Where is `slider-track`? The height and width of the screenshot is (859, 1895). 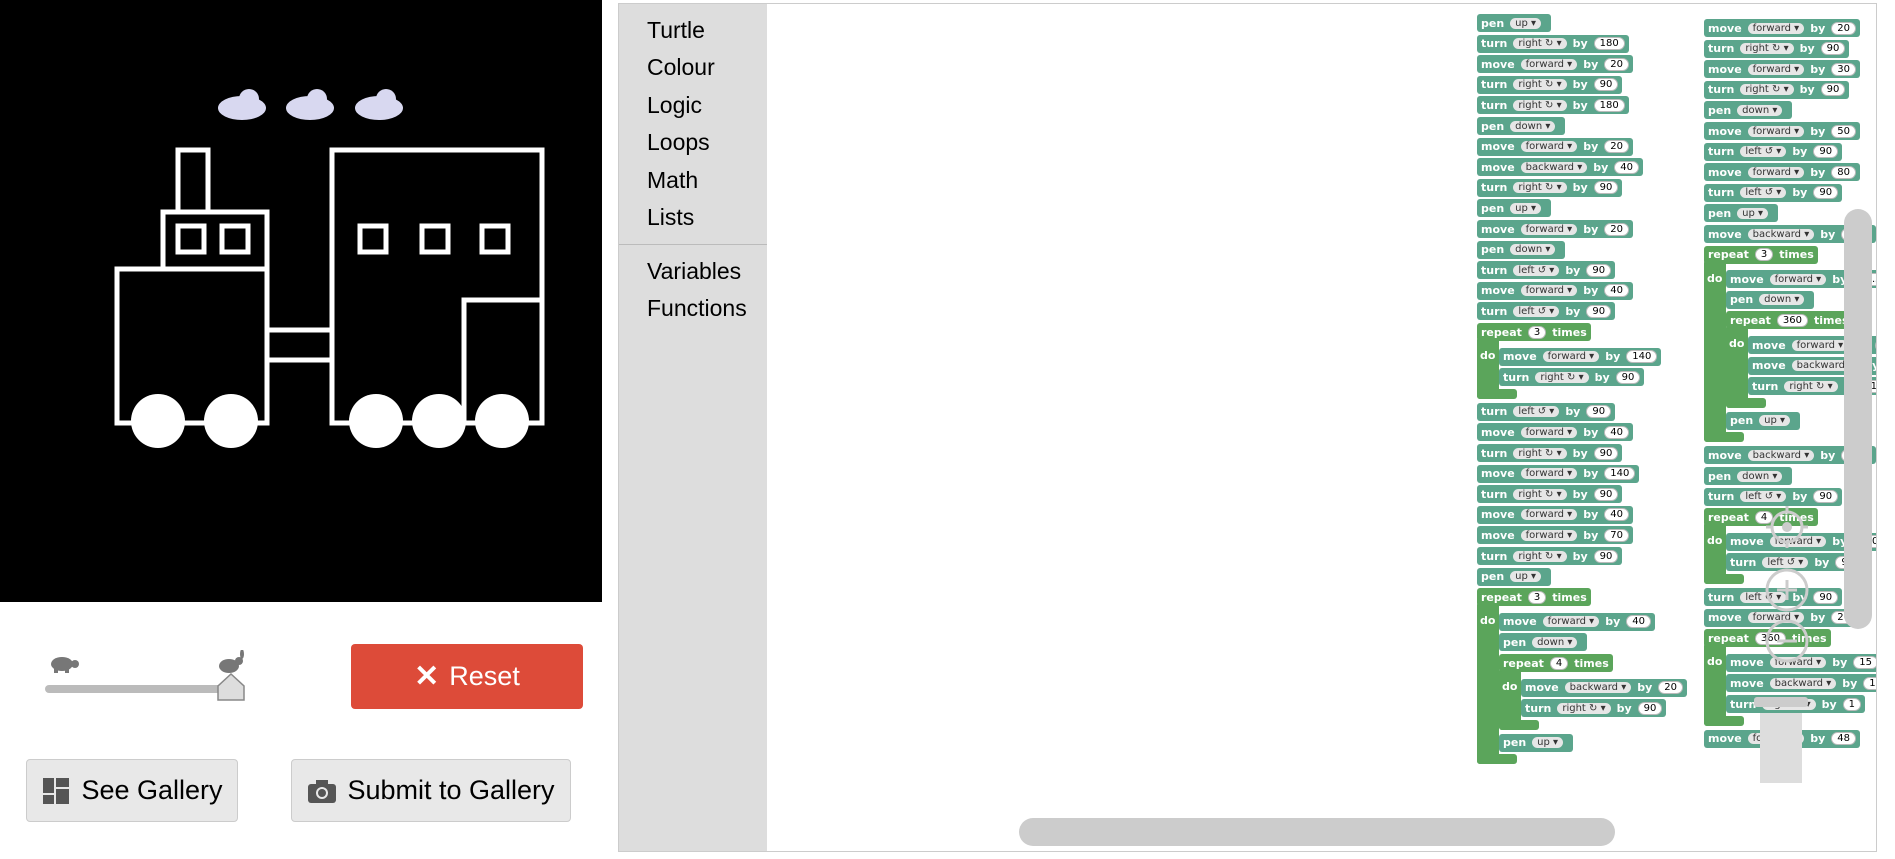 slider-track is located at coordinates (140, 689).